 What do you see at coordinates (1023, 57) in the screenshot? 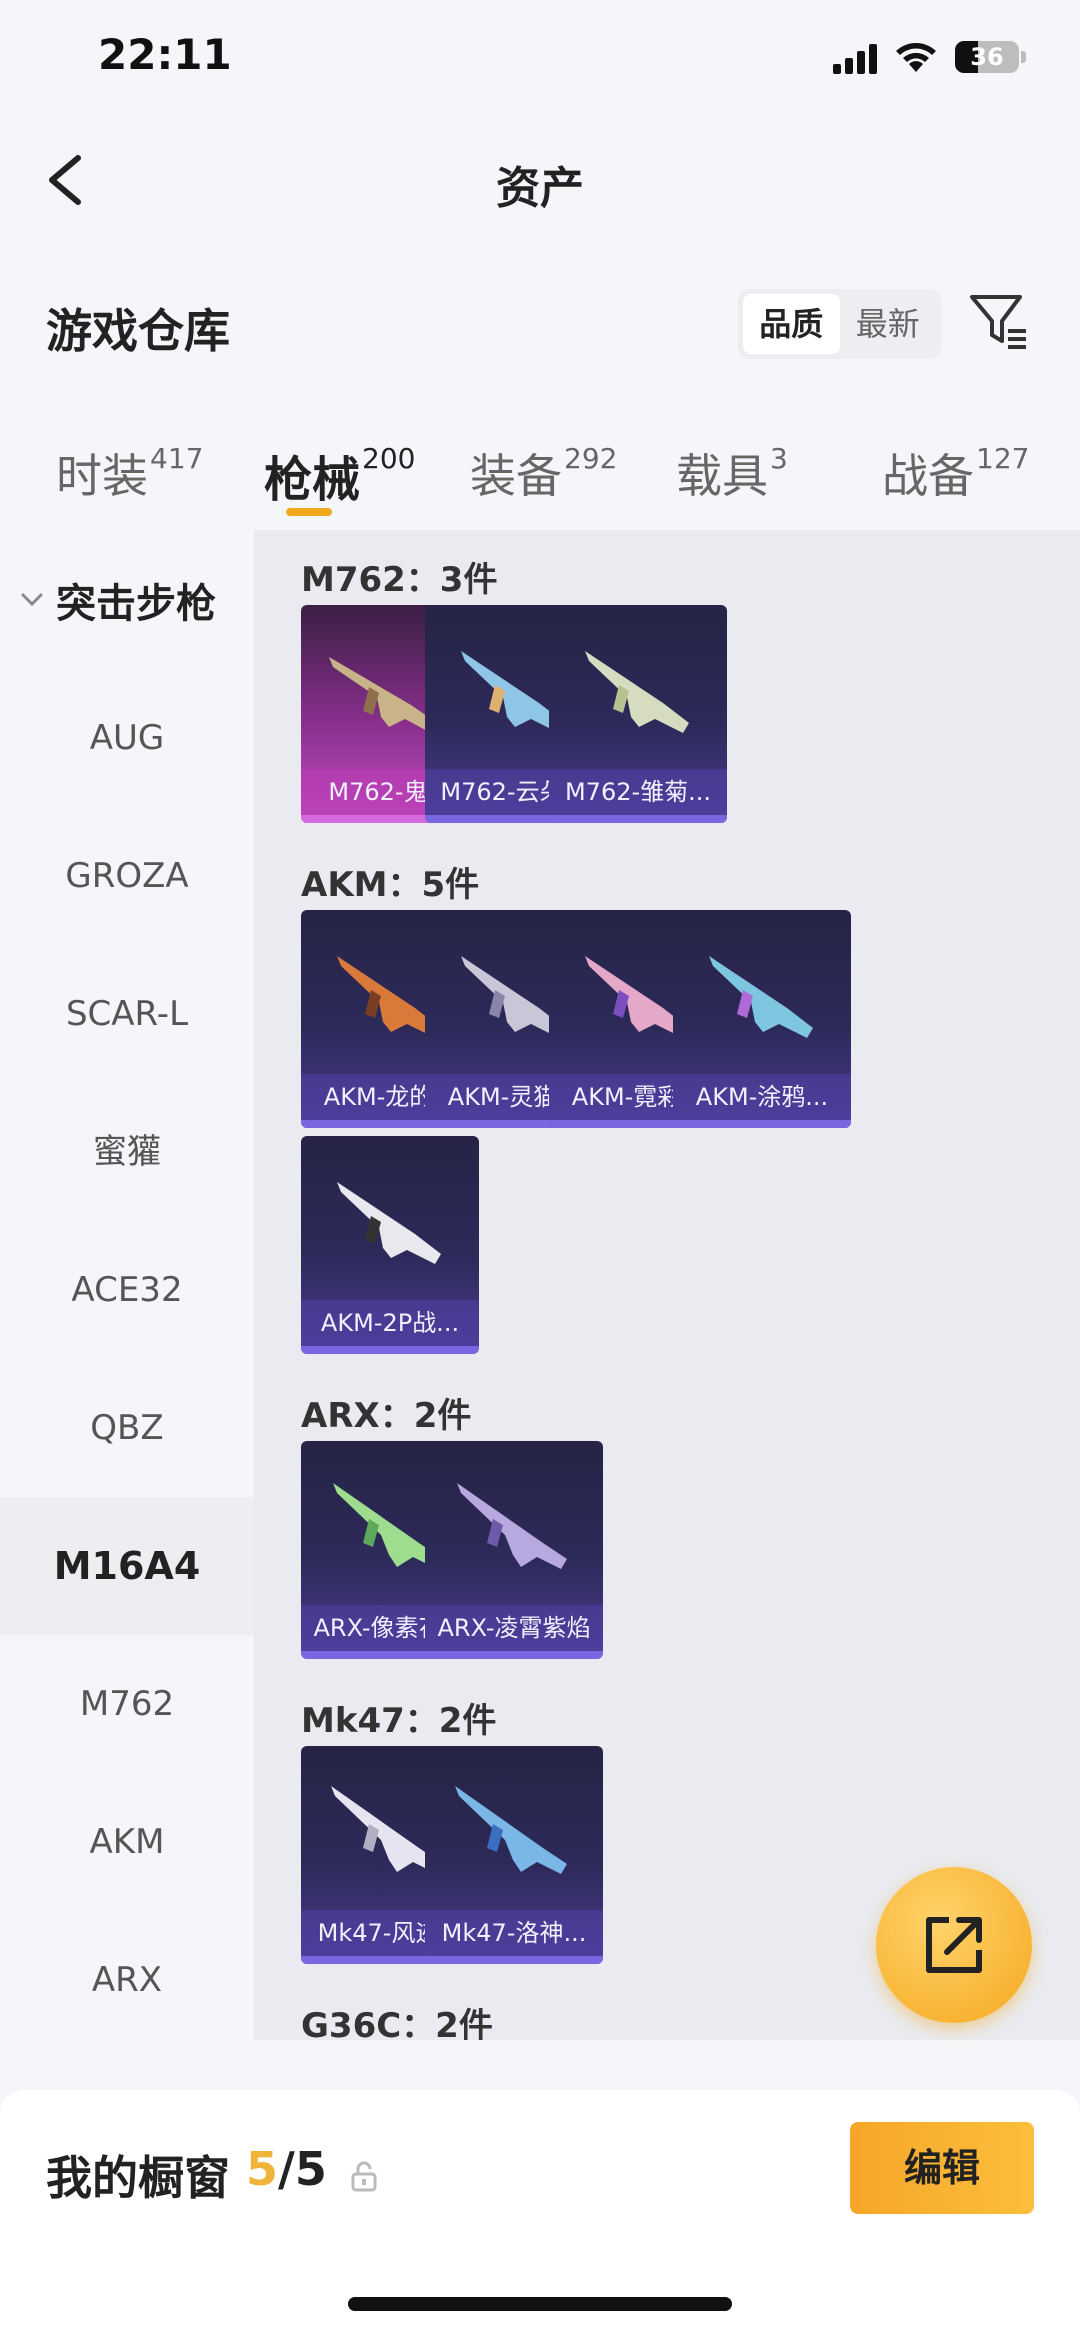
I see `battery-tip` at bounding box center [1023, 57].